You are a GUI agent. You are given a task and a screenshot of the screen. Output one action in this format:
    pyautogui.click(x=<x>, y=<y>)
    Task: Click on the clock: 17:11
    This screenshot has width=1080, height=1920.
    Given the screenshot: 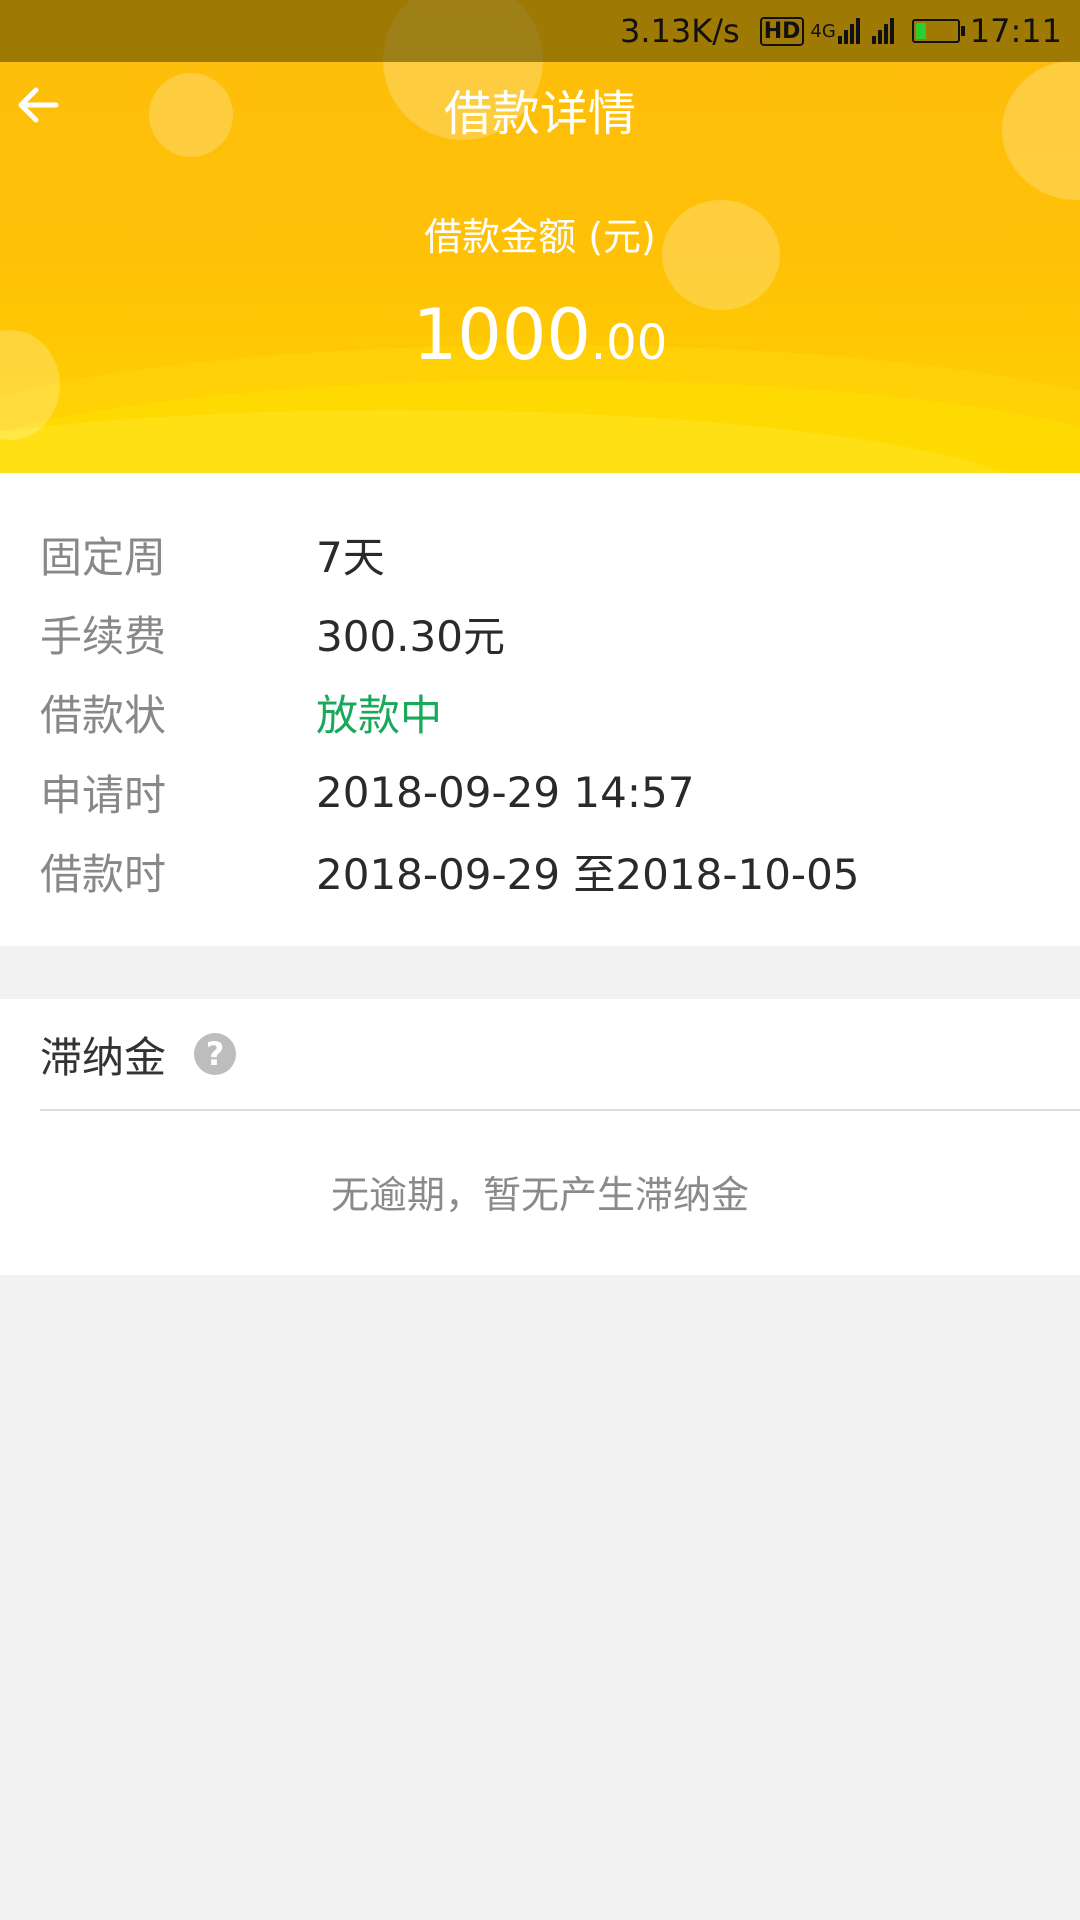 What is the action you would take?
    pyautogui.click(x=1015, y=31)
    